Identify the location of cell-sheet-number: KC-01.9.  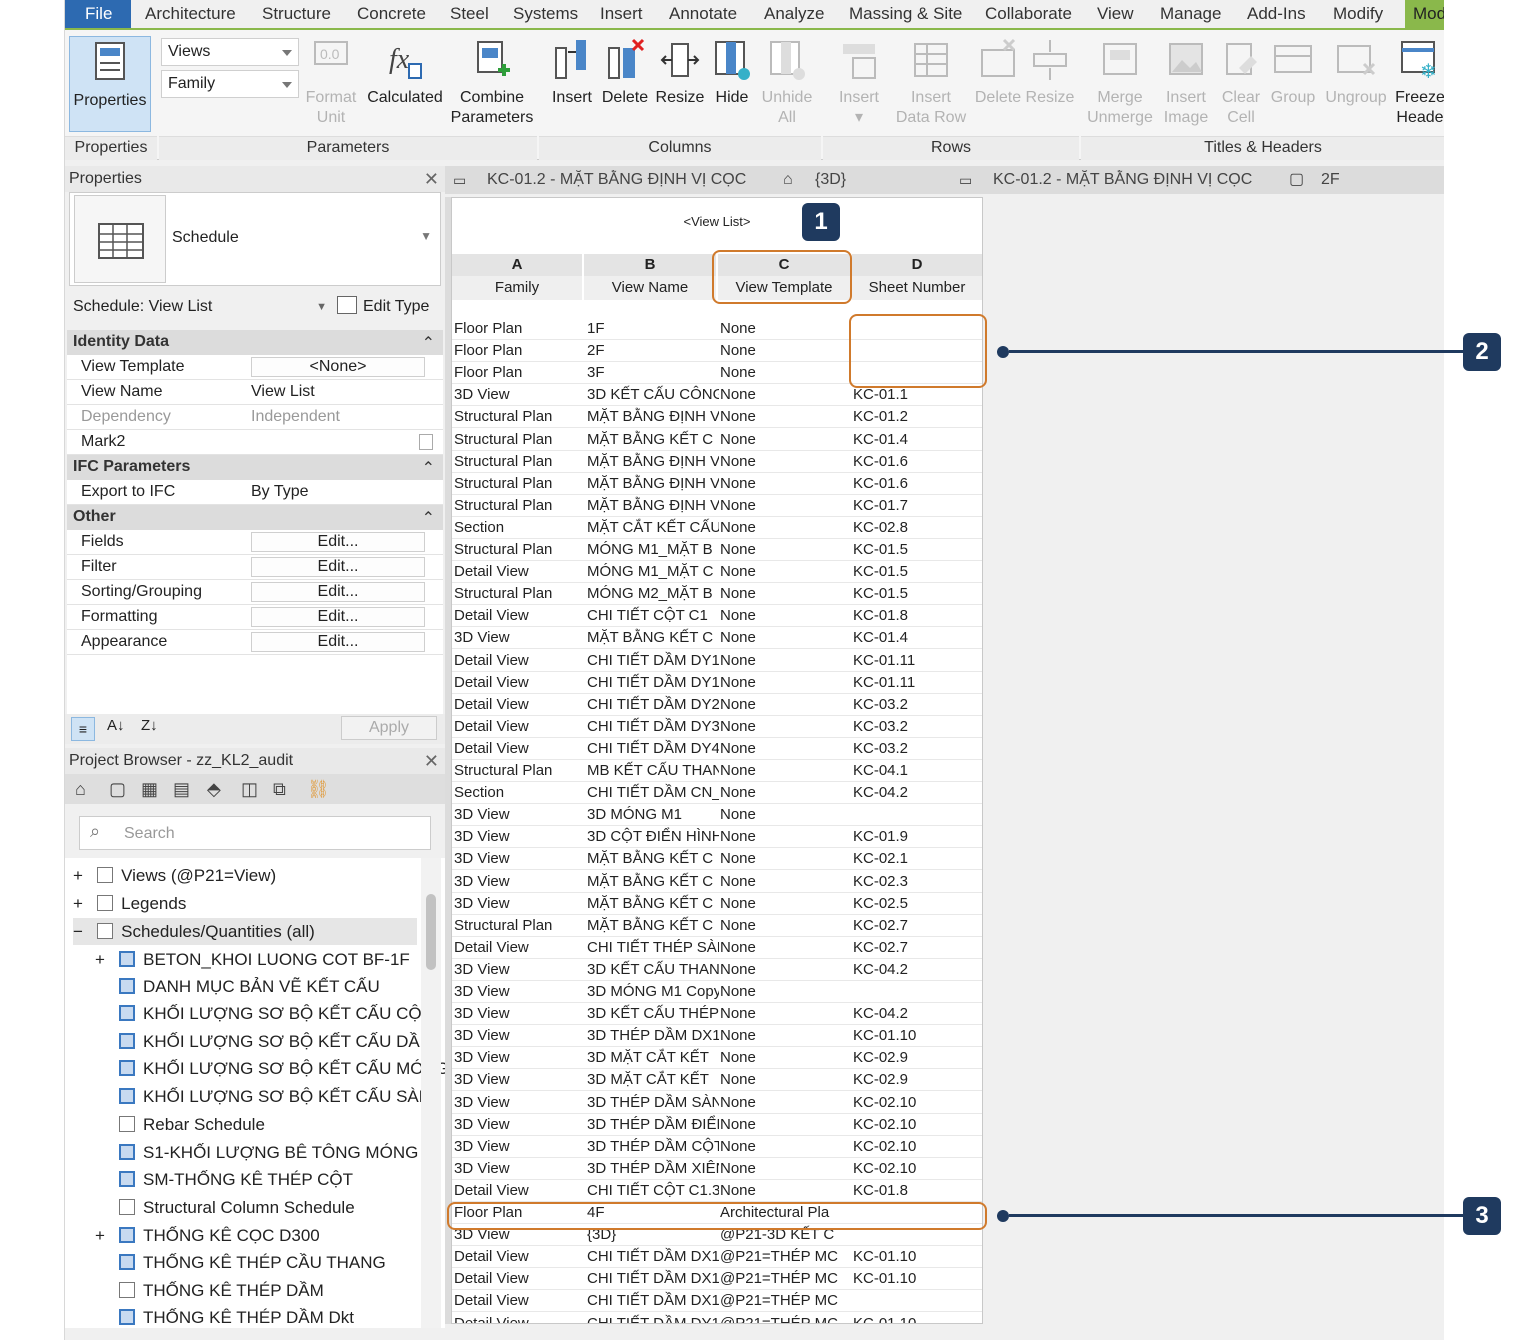
(917, 837).